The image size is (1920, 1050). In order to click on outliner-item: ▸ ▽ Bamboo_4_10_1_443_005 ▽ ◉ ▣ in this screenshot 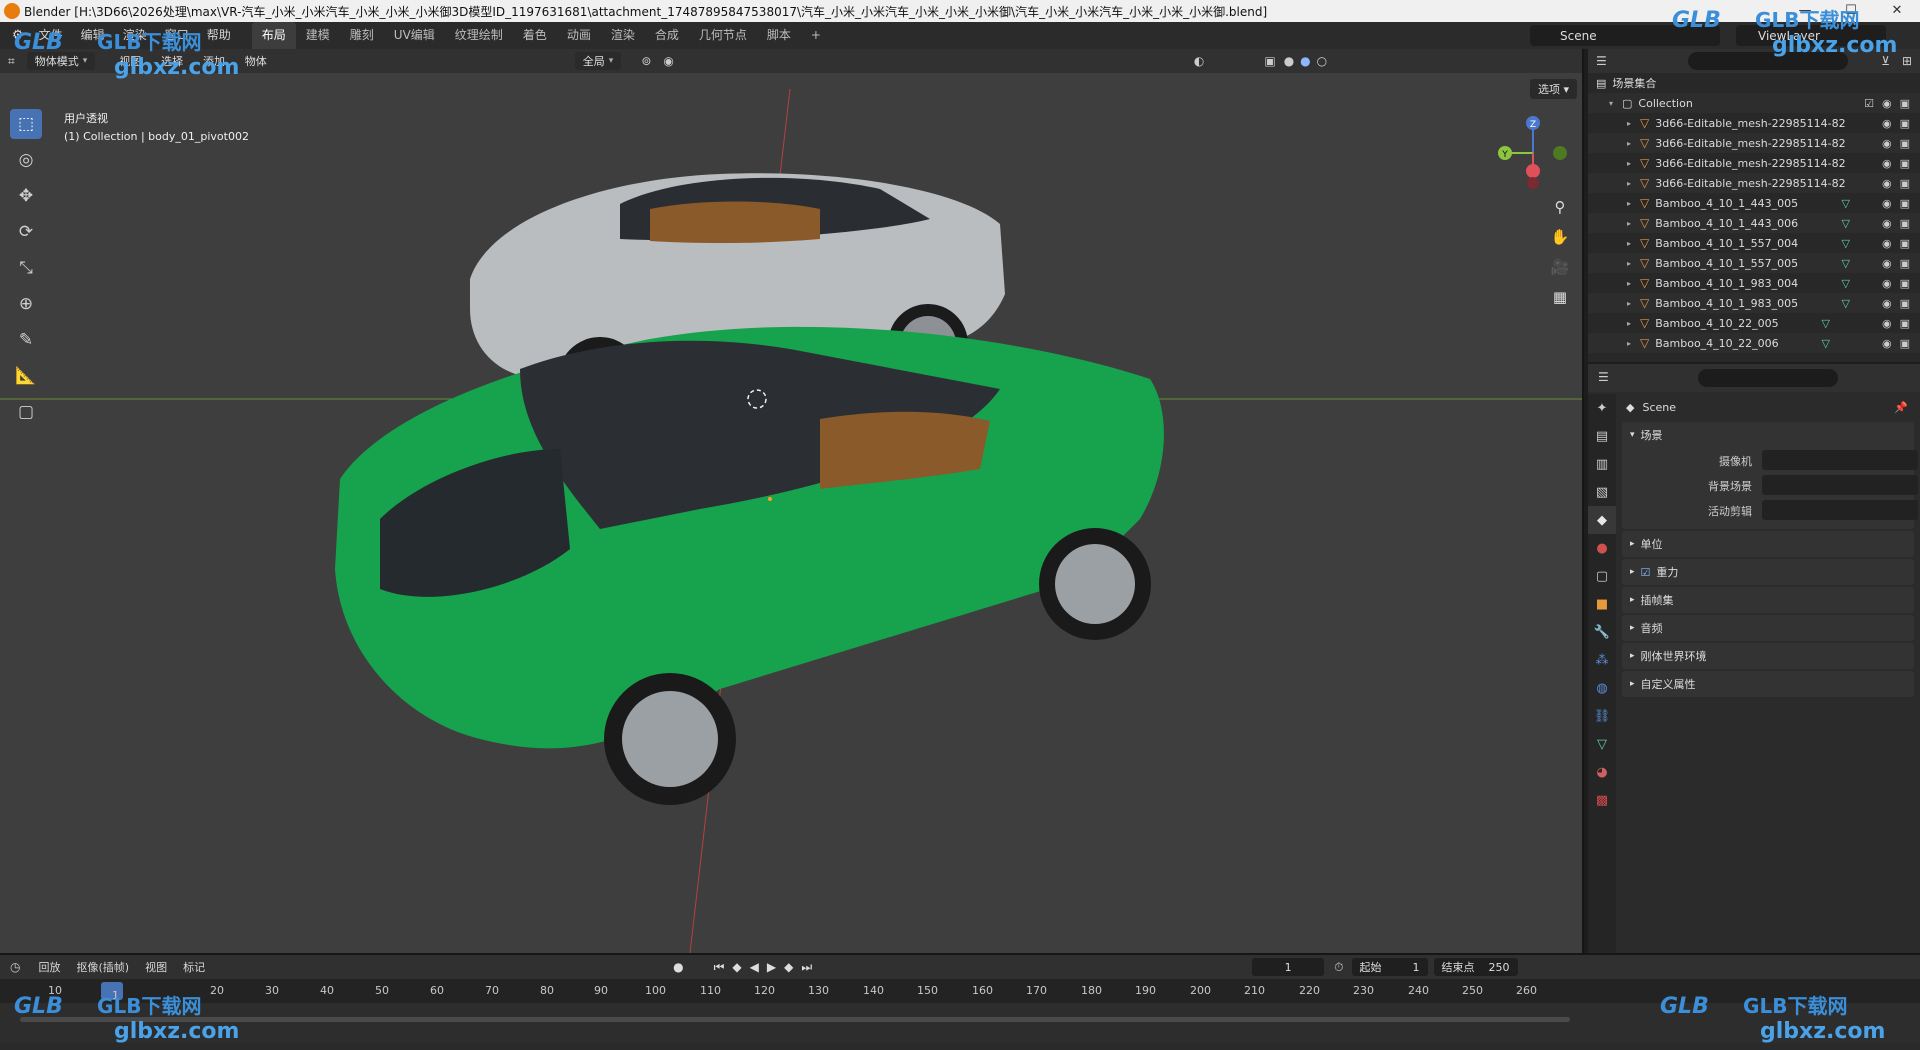, I will do `click(1754, 203)`.